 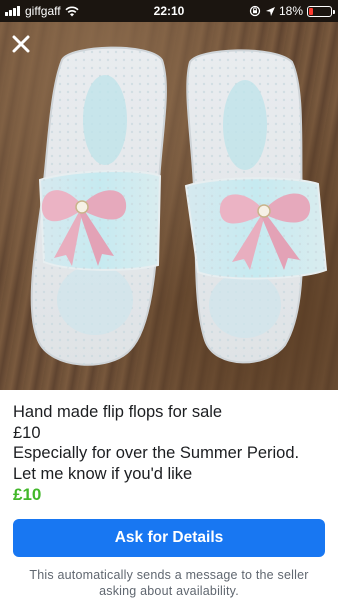 I want to click on close-button, so click(x=21, y=44).